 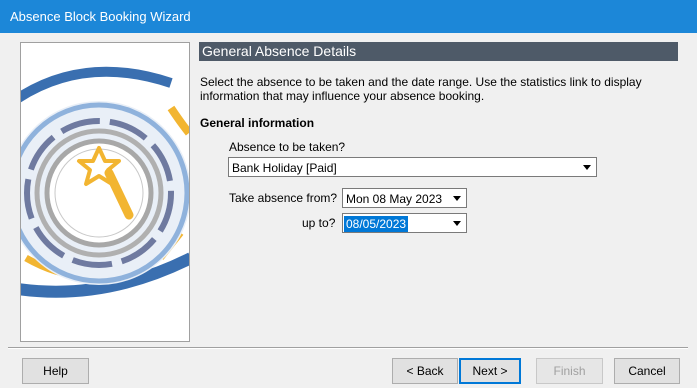 I want to click on absence-select: Bank Holiday [Paid], so click(x=412, y=167).